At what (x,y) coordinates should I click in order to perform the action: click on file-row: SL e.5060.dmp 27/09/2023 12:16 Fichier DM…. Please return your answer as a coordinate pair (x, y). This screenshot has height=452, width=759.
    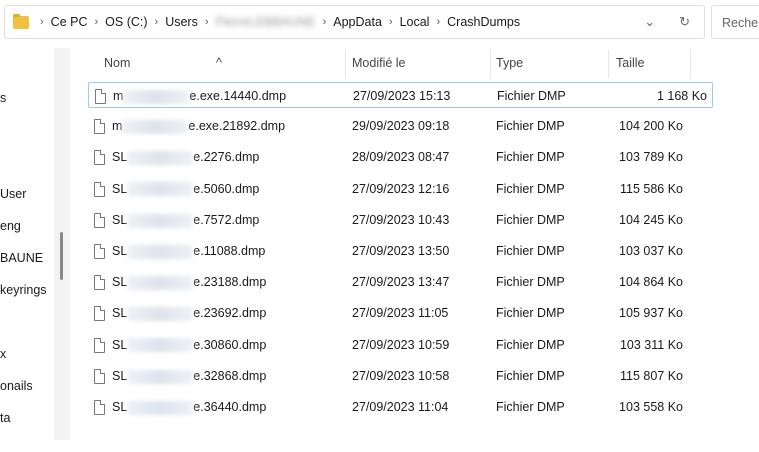
    Looking at the image, I should click on (400, 189).